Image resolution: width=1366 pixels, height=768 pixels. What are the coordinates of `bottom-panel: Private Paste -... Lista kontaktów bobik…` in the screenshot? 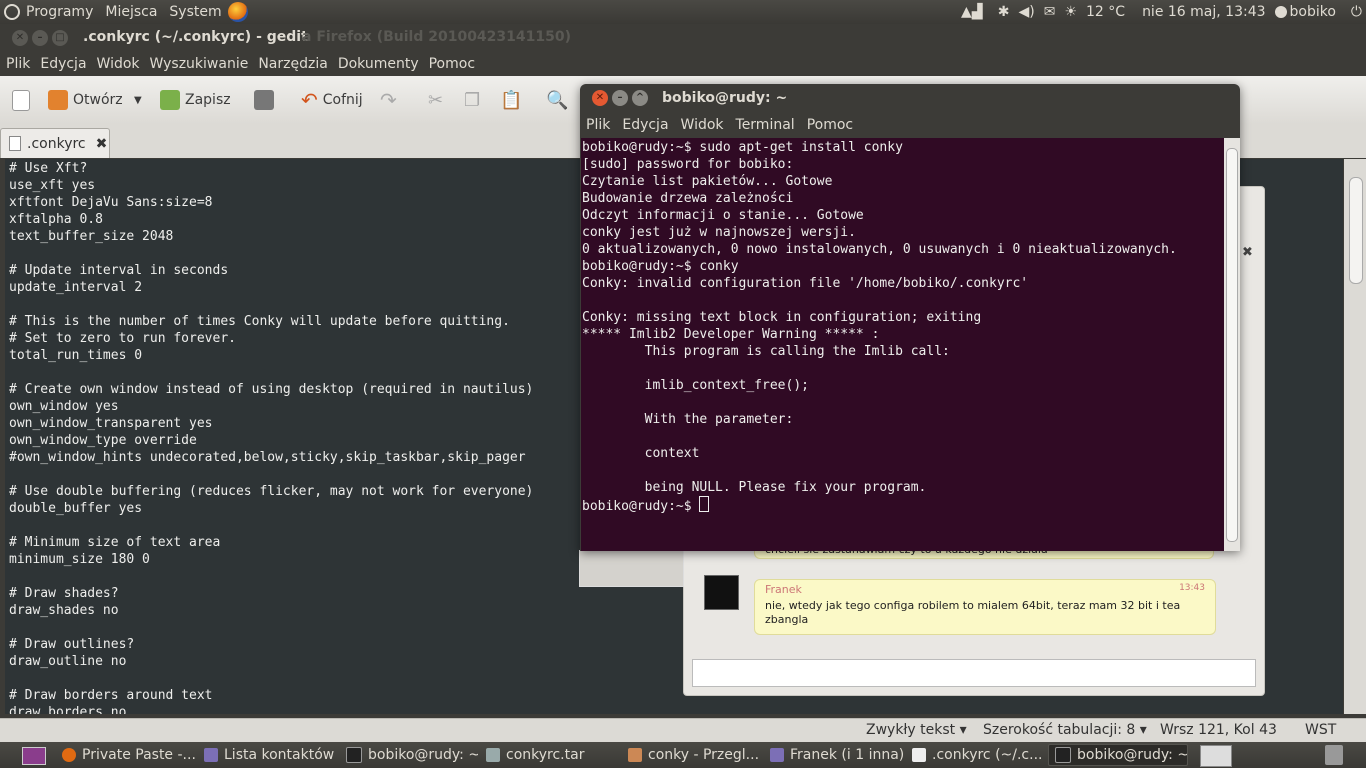 It's located at (683, 755).